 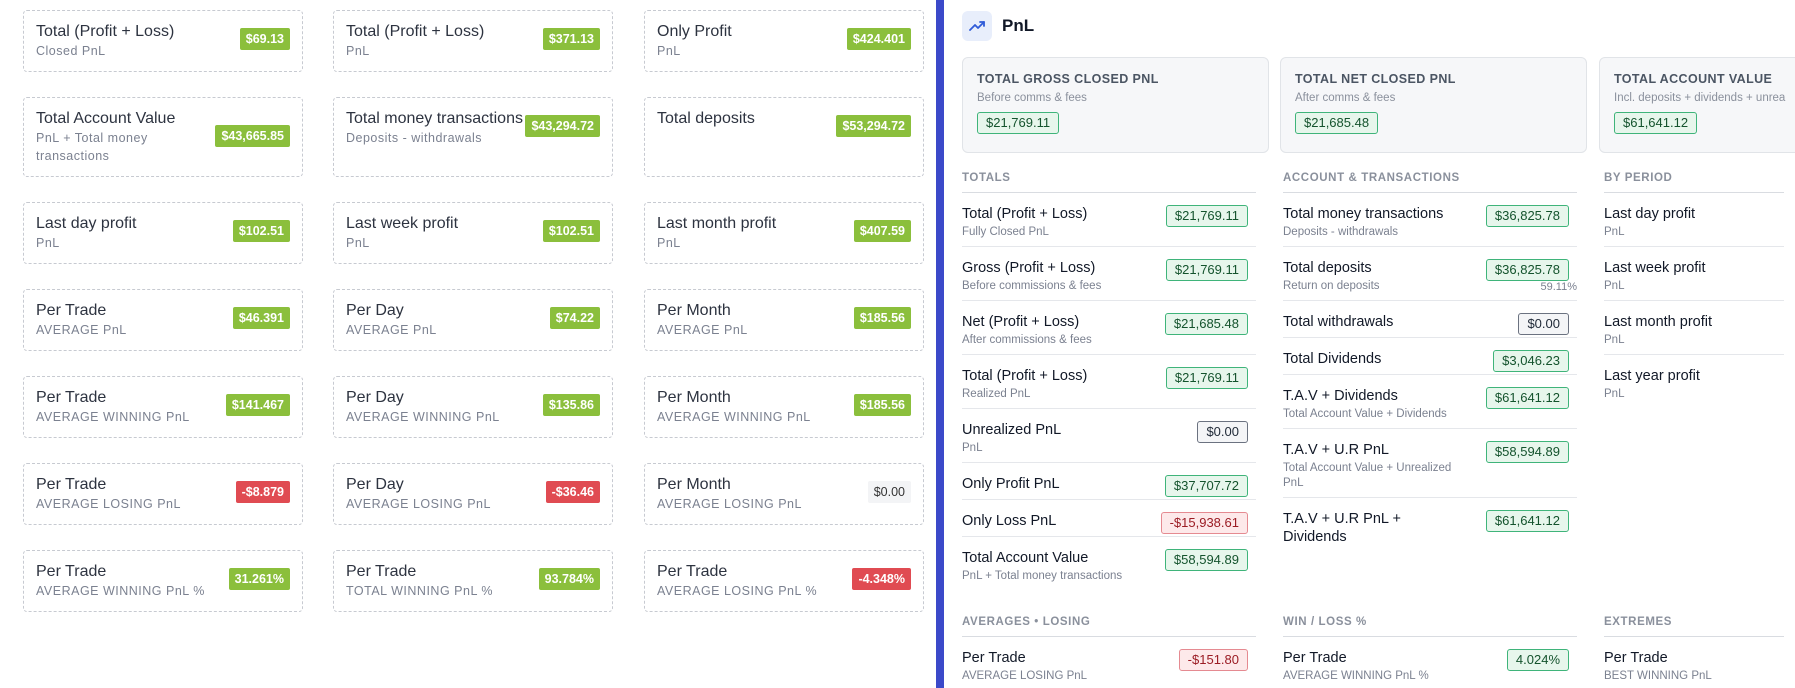 What do you see at coordinates (163, 233) in the screenshot?
I see `stat-card: Last day profit PnL $102.51` at bounding box center [163, 233].